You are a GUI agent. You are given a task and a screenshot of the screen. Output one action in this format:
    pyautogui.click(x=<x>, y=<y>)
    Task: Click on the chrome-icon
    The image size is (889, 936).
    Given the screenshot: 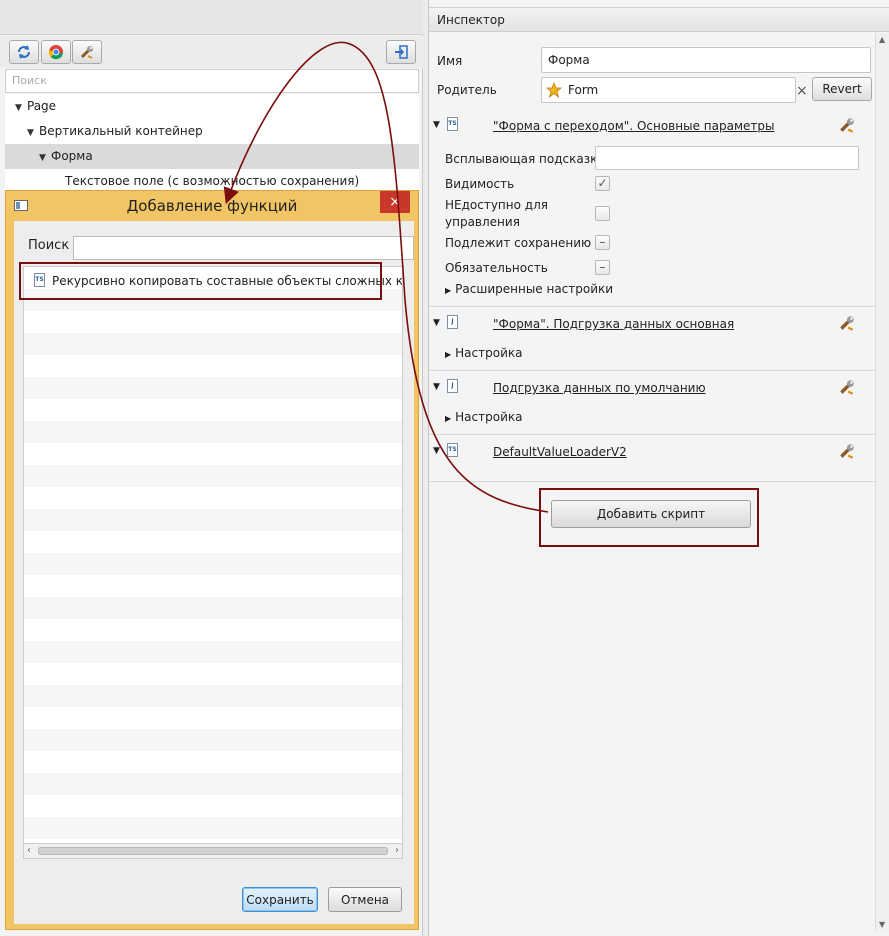 What is the action you would take?
    pyautogui.click(x=55, y=52)
    